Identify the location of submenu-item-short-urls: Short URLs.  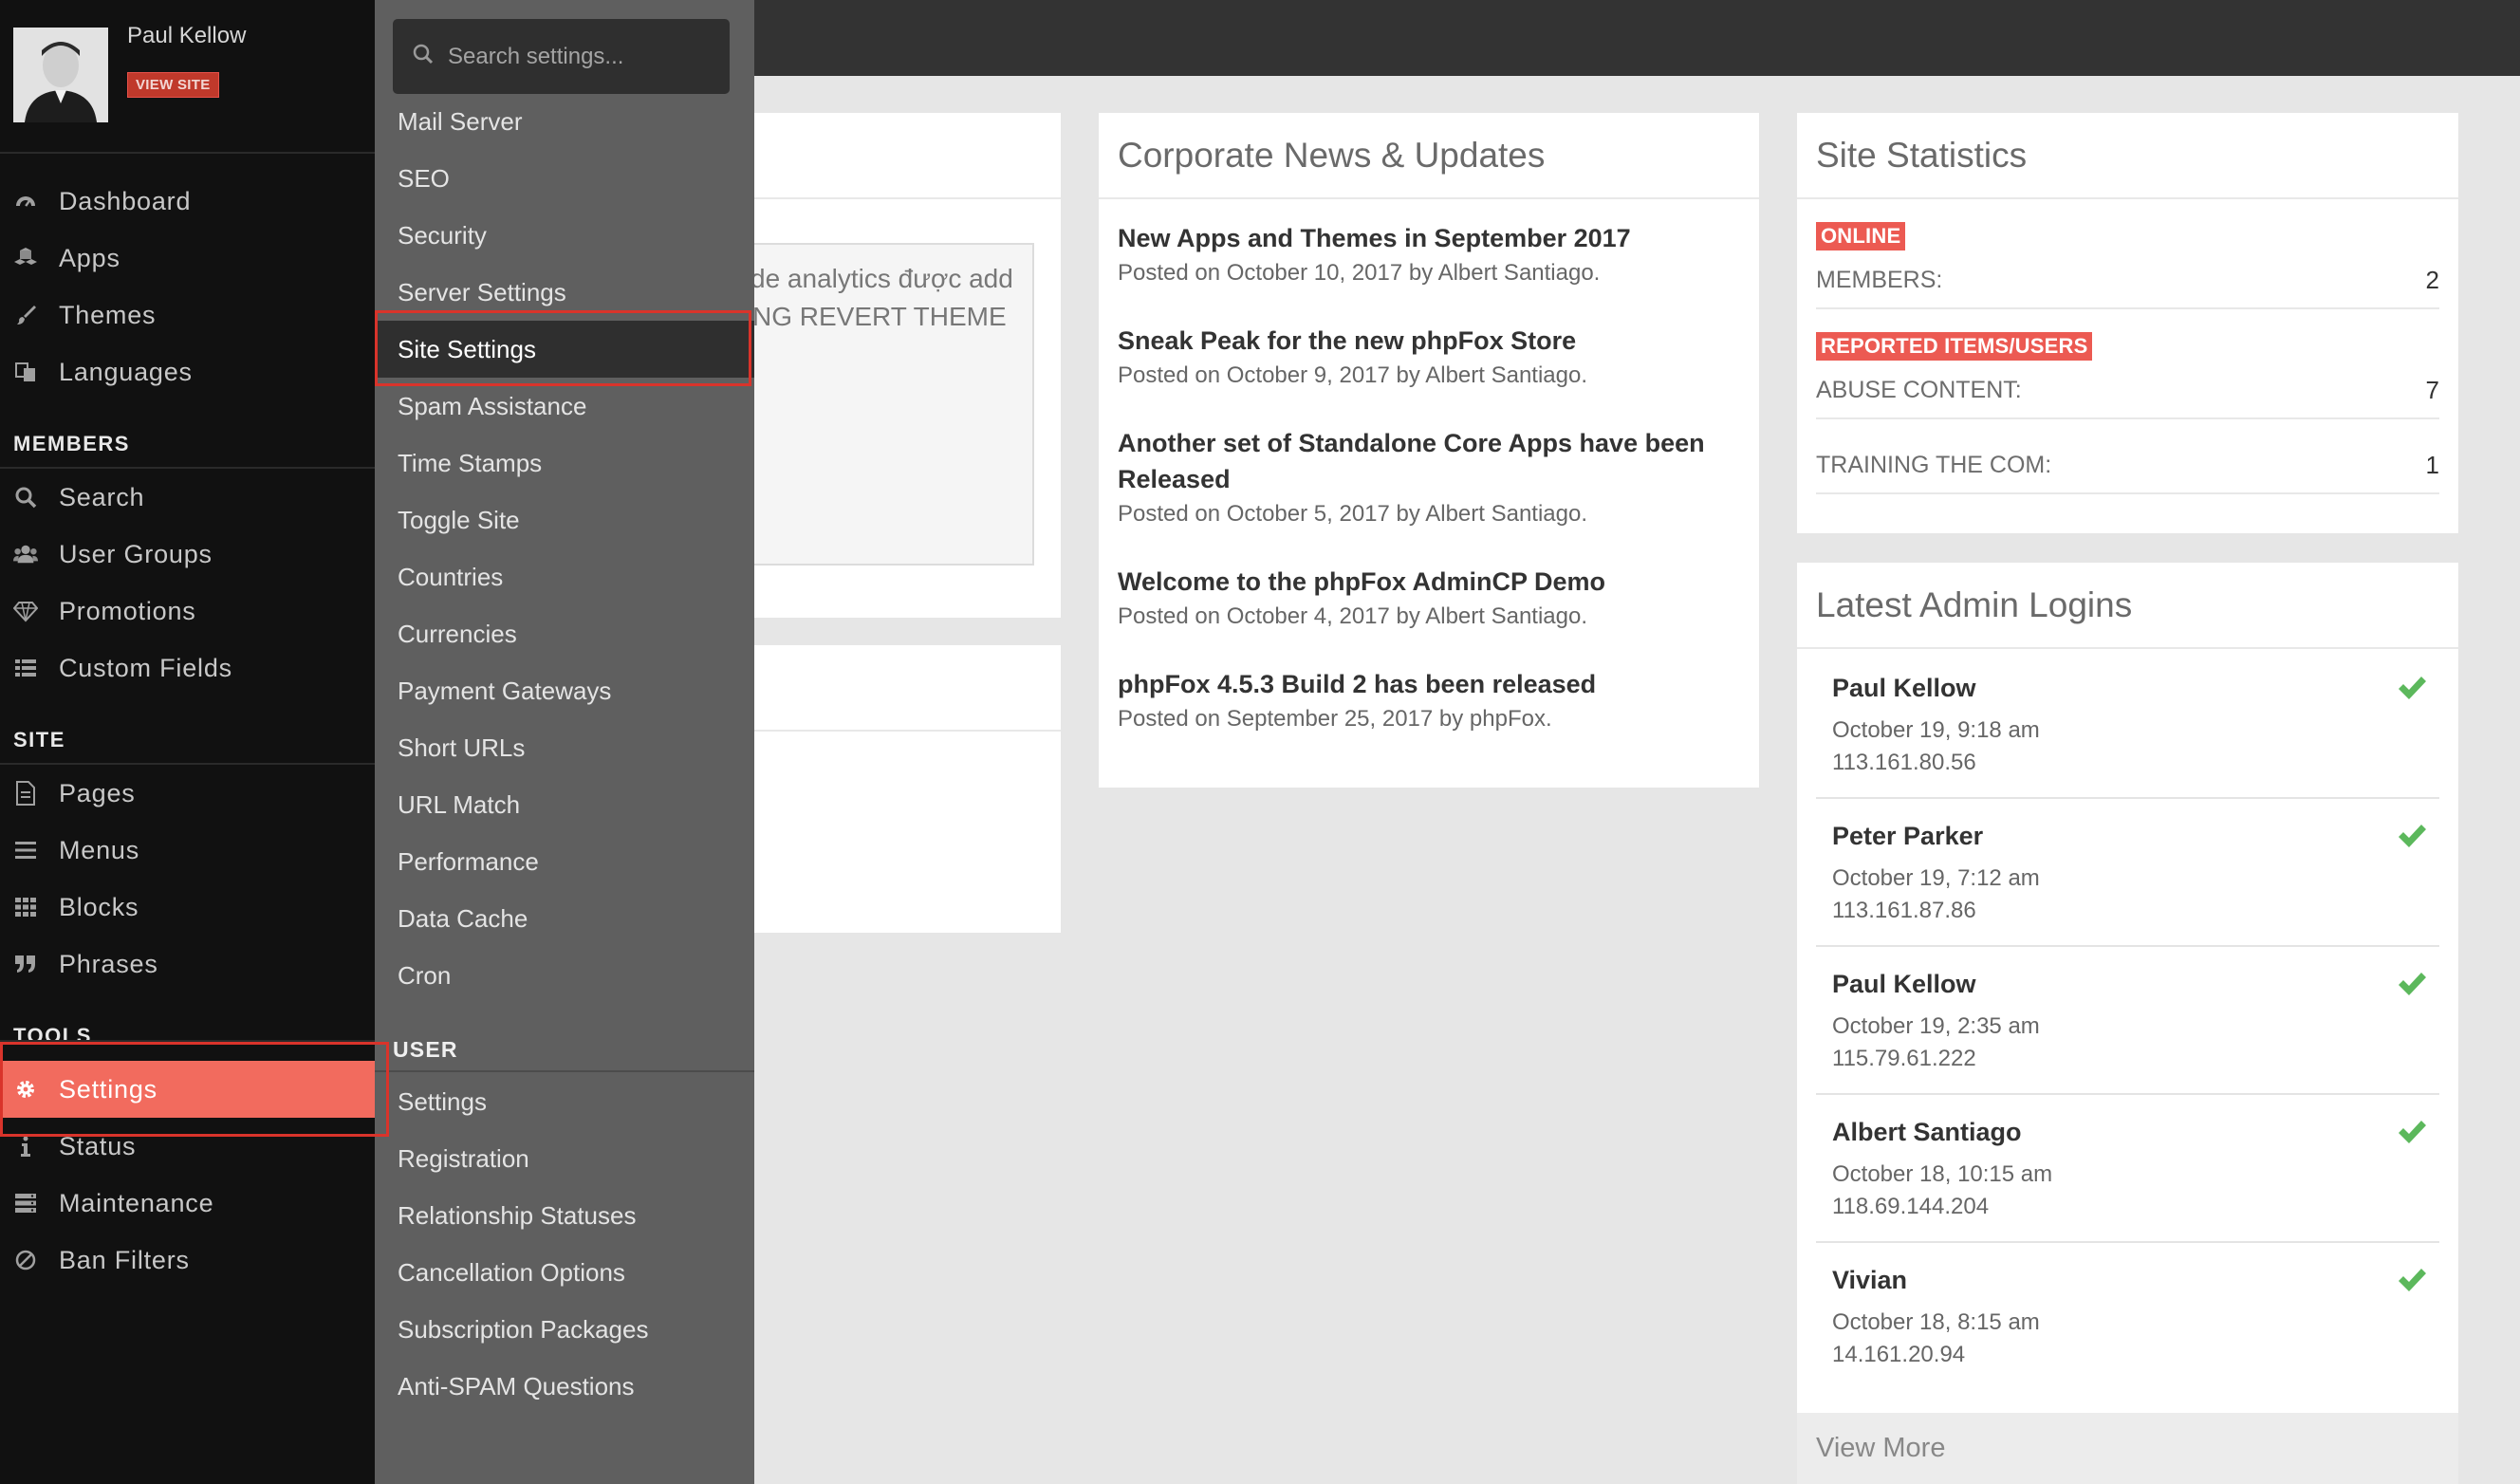
(565, 748).